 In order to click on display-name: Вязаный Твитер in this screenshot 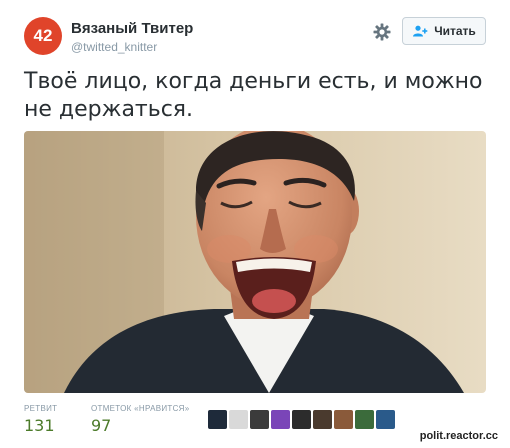, I will do `click(132, 28)`.